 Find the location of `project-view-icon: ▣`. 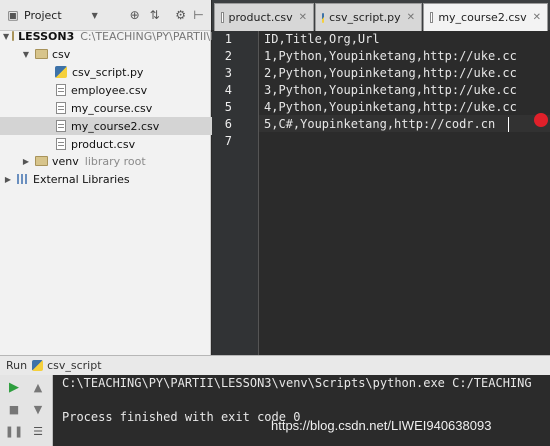

project-view-icon: ▣ is located at coordinates (13, 15).